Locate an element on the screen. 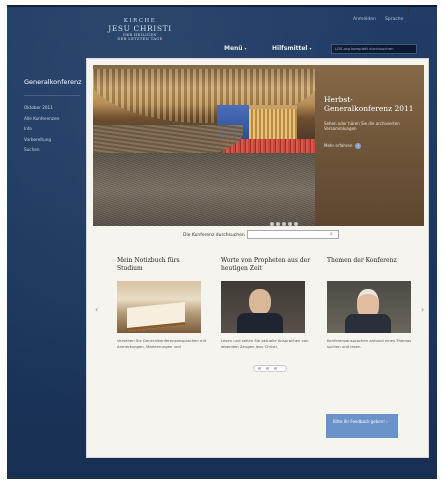 Image resolution: width=445 pixels, height=484 pixels. sidebar-title: Generalkonferenz is located at coordinates (55, 82).